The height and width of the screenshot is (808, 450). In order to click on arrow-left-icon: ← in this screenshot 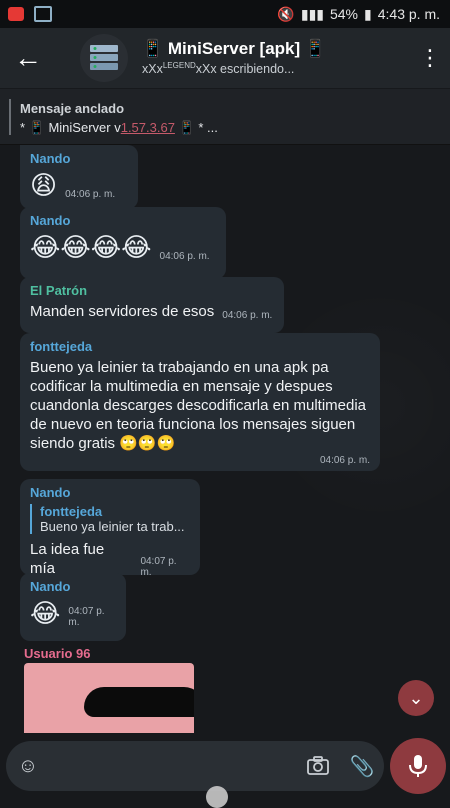, I will do `click(28, 57)`.